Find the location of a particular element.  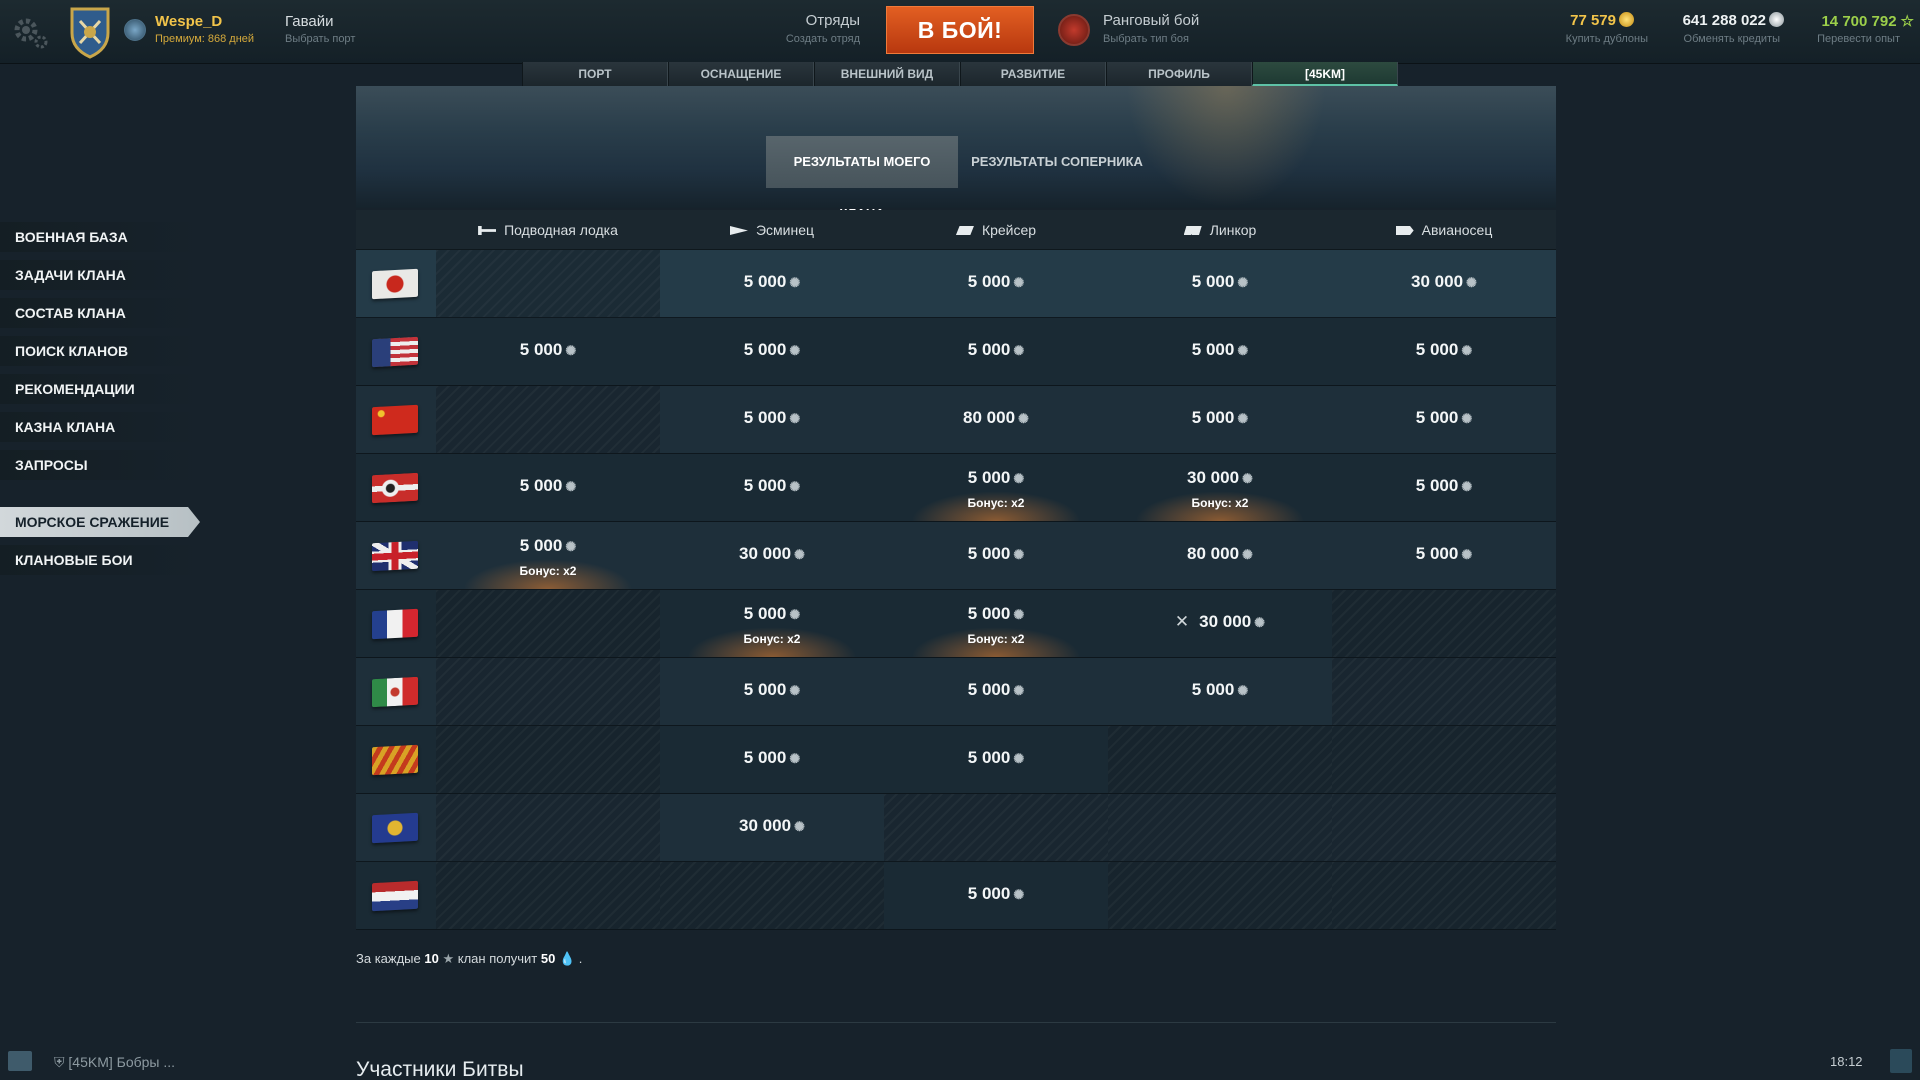

credits-balance: 641 288 022 is located at coordinates (1722, 20).